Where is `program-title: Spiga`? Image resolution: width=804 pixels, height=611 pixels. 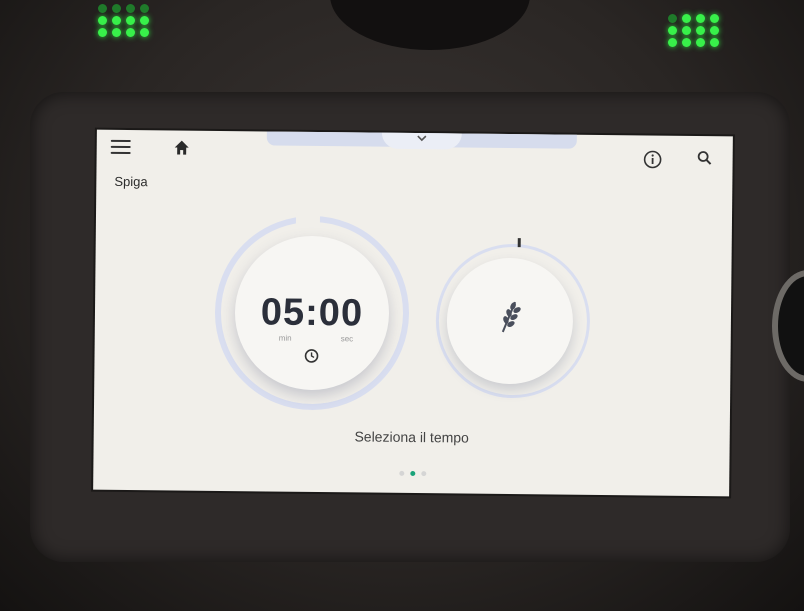 program-title: Spiga is located at coordinates (131, 181).